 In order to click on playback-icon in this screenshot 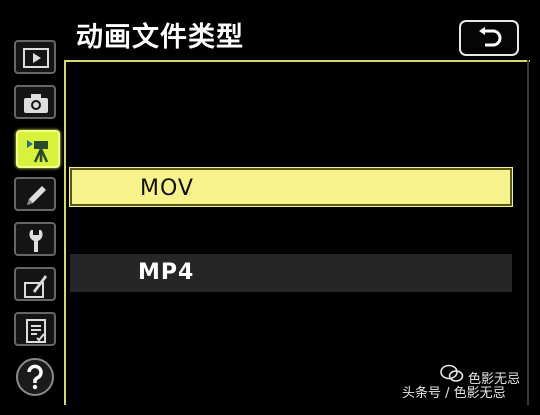, I will do `click(36, 58)`.